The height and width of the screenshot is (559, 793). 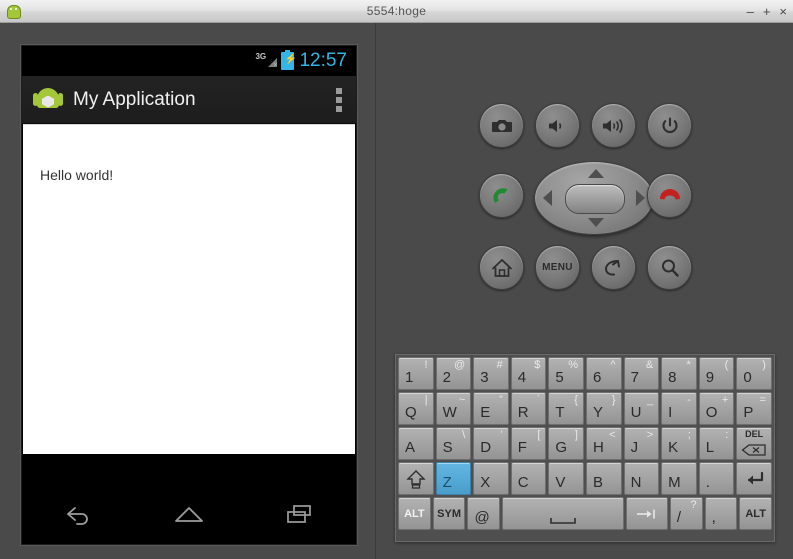 What do you see at coordinates (453, 443) in the screenshot?
I see `key-s: S \` at bounding box center [453, 443].